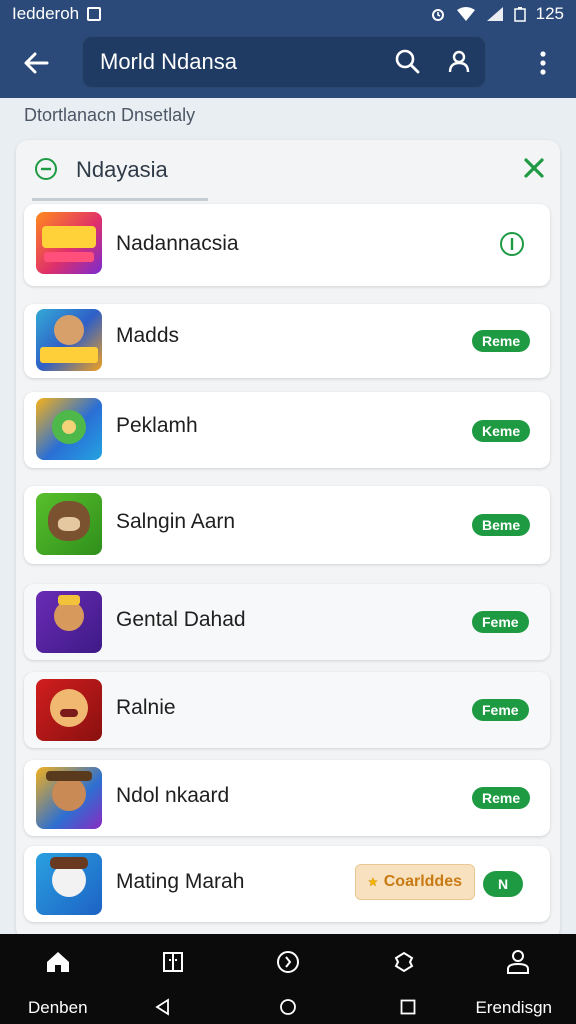 This screenshot has width=576, height=1024. Describe the element at coordinates (494, 14) in the screenshot. I see `signal-icon` at that location.